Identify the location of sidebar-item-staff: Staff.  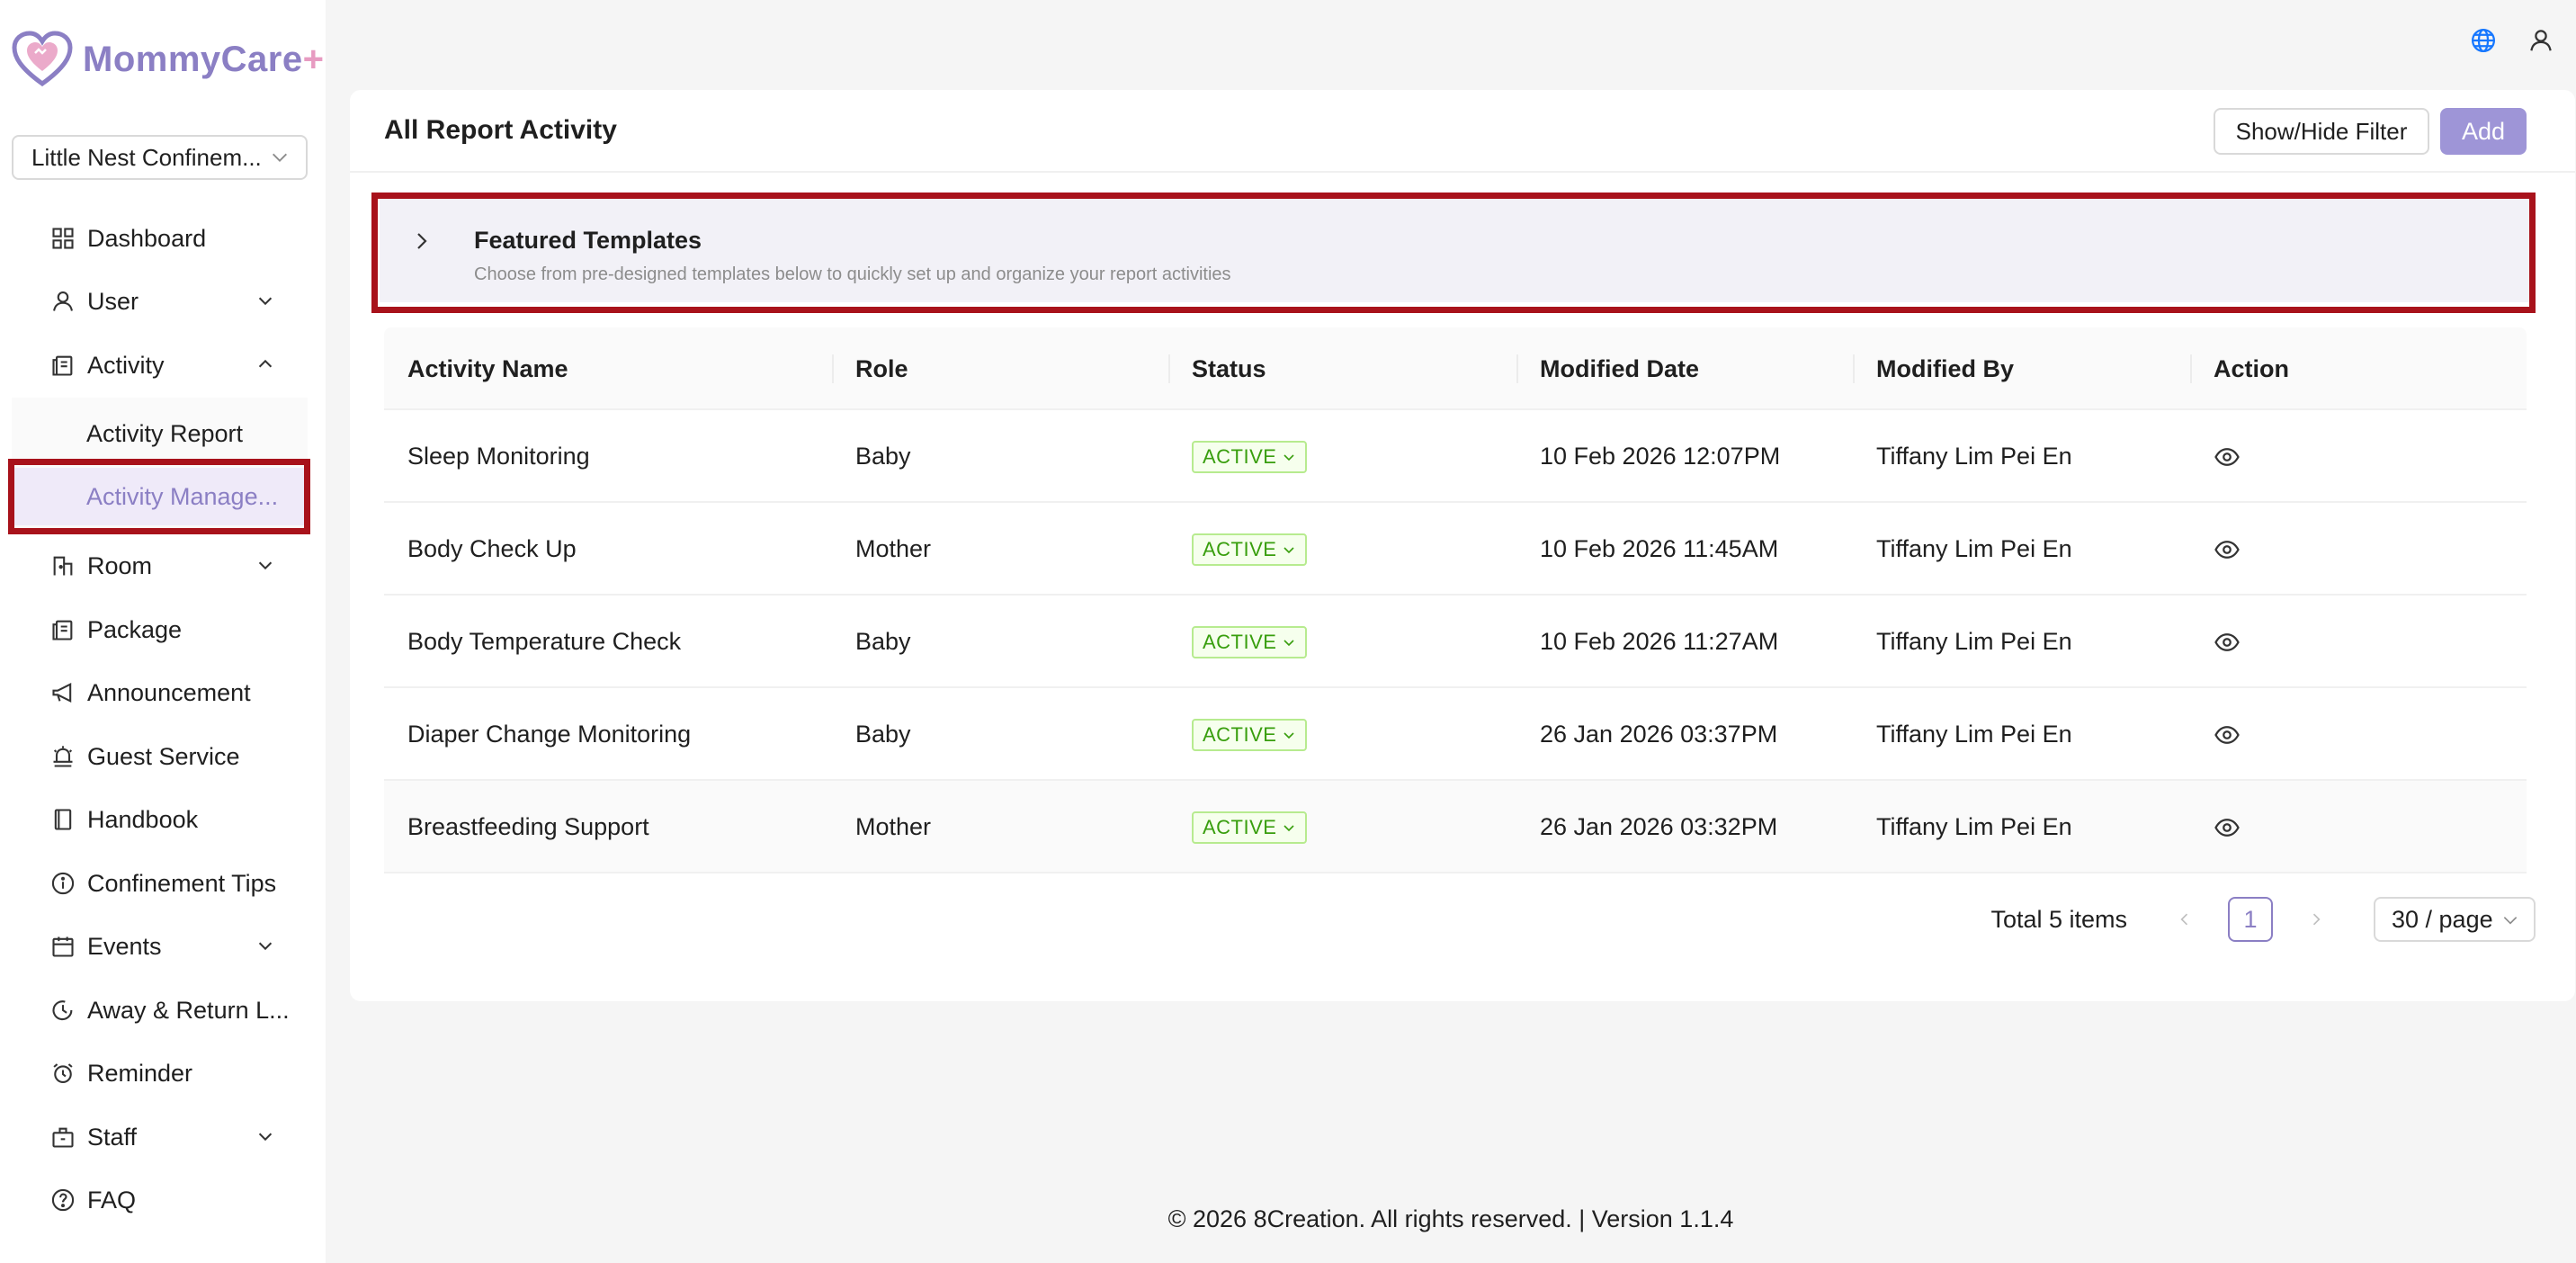
(160, 1137).